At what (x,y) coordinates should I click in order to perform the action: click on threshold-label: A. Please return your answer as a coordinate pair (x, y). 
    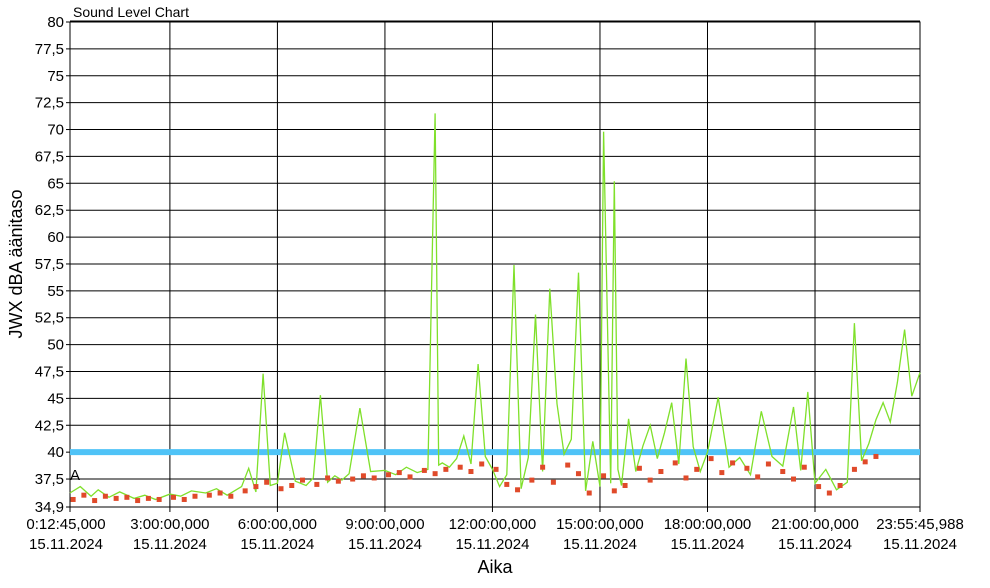
    Looking at the image, I should click on (75, 475).